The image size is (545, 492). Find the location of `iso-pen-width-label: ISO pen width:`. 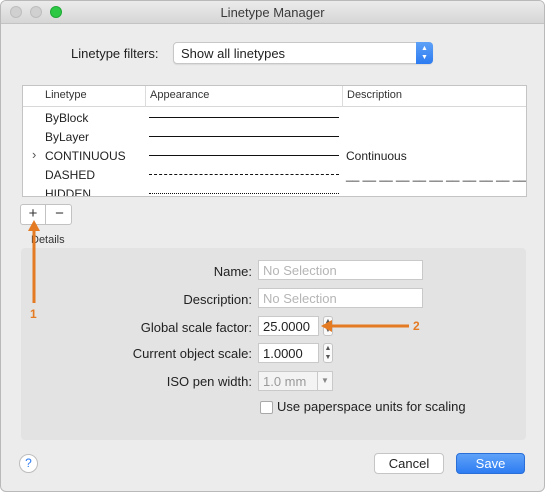

iso-pen-width-label: ISO pen width: is located at coordinates (209, 381).